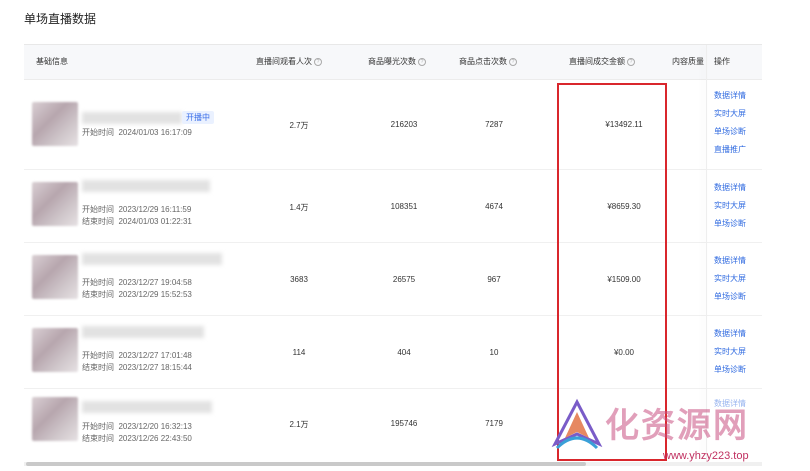 The image size is (810, 471). I want to click on col-ops: 操作, so click(722, 61).